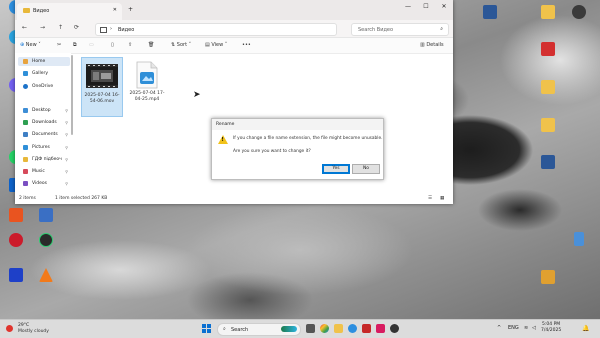  I want to click on paste-icon: ▭, so click(91, 45).